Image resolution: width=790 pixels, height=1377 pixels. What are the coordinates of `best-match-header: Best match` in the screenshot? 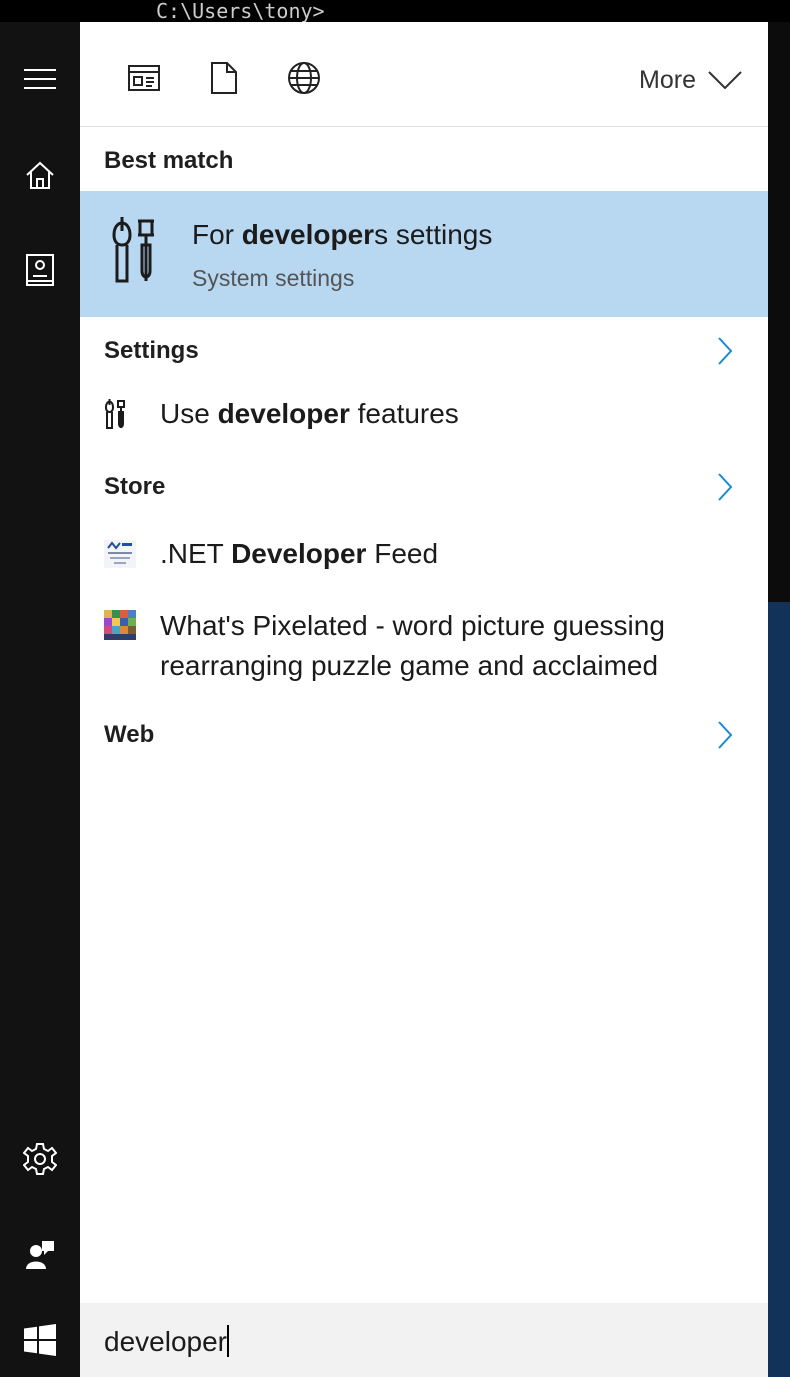 It's located at (169, 160).